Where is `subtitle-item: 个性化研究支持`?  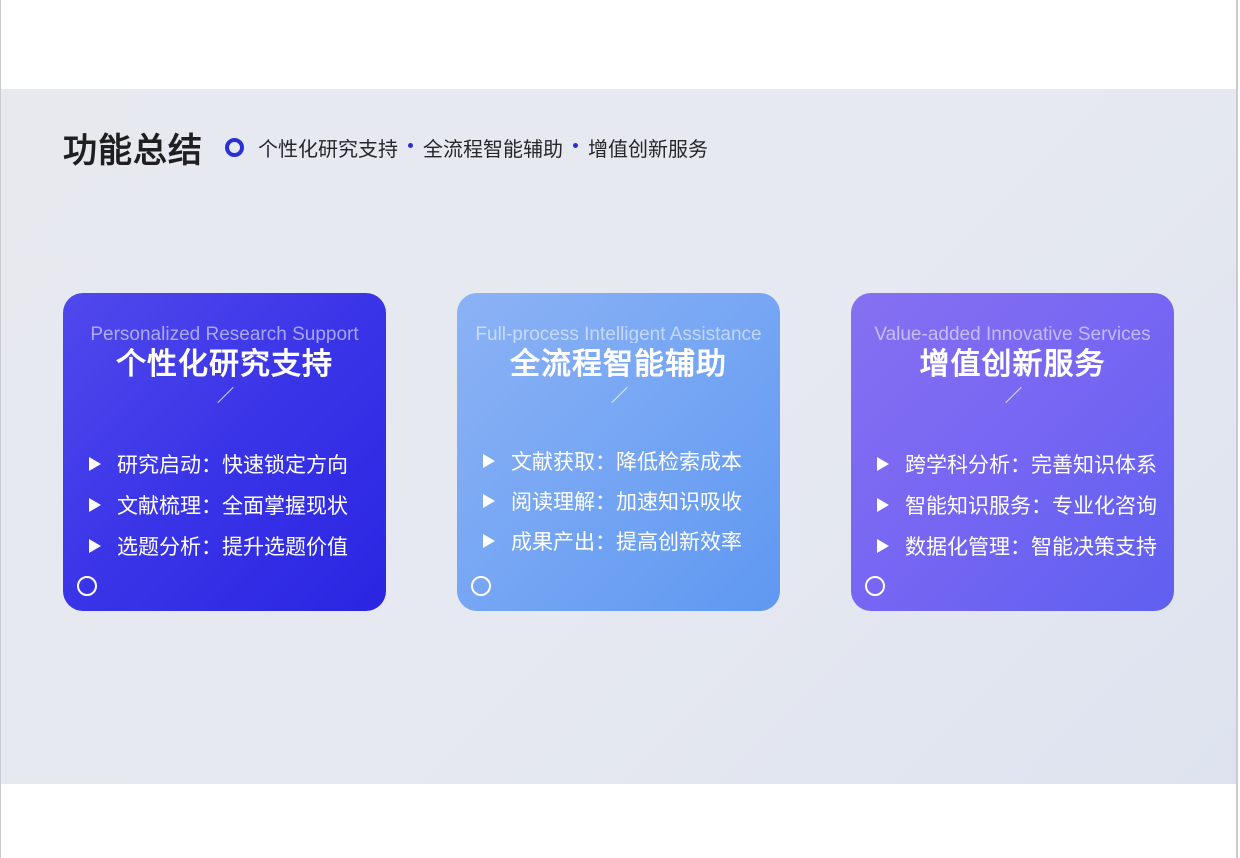
subtitle-item: 个性化研究支持 is located at coordinates (328, 148).